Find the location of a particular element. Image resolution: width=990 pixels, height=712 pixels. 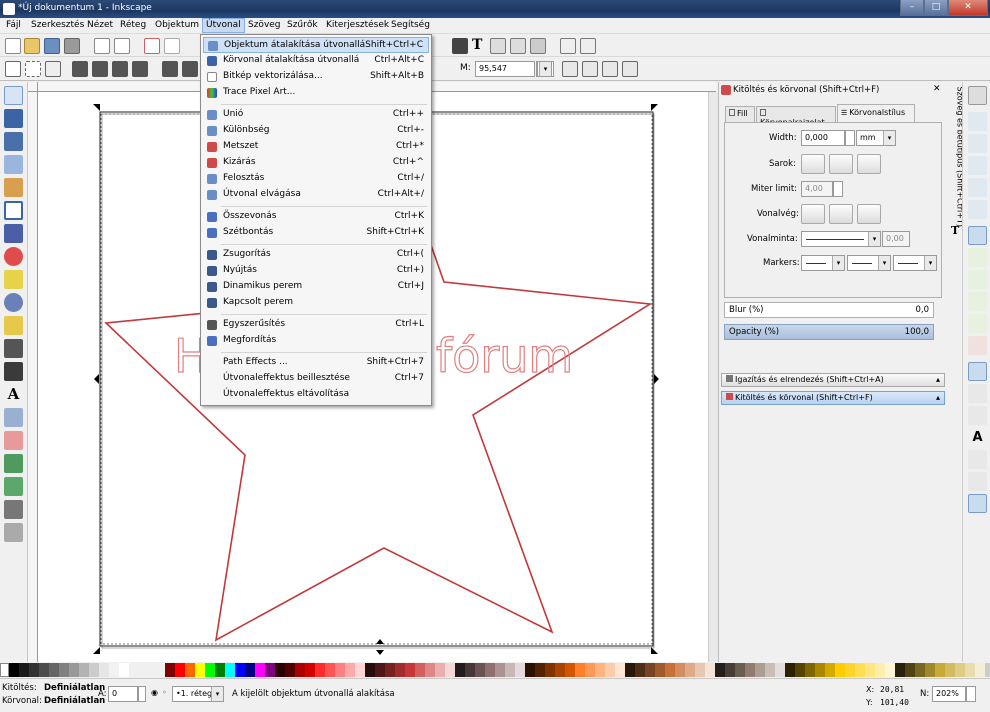

menu-item-inset: Zsugorítás Ctrl+( is located at coordinates (316, 255).